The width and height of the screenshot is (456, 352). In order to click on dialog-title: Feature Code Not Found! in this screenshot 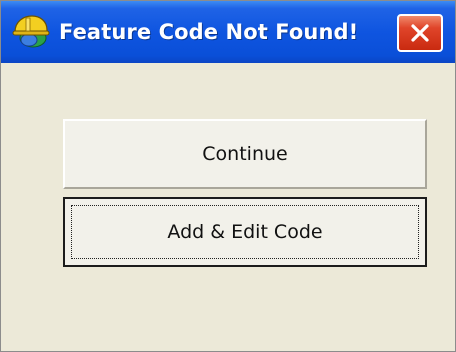, I will do `click(209, 32)`.